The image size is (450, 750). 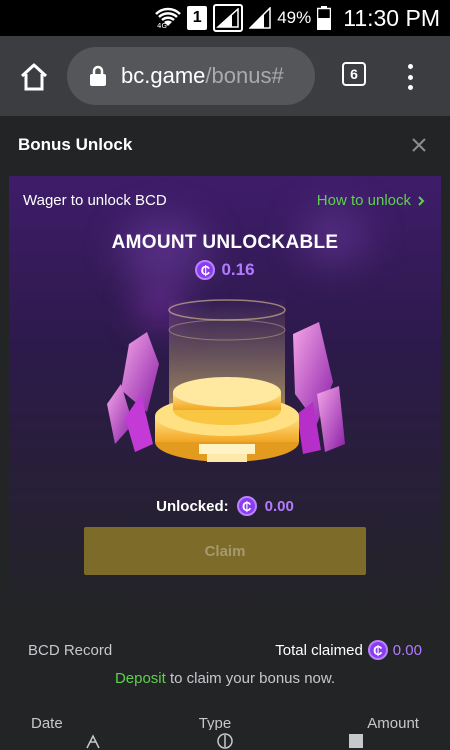 What do you see at coordinates (98, 75) in the screenshot?
I see `lock-icon` at bounding box center [98, 75].